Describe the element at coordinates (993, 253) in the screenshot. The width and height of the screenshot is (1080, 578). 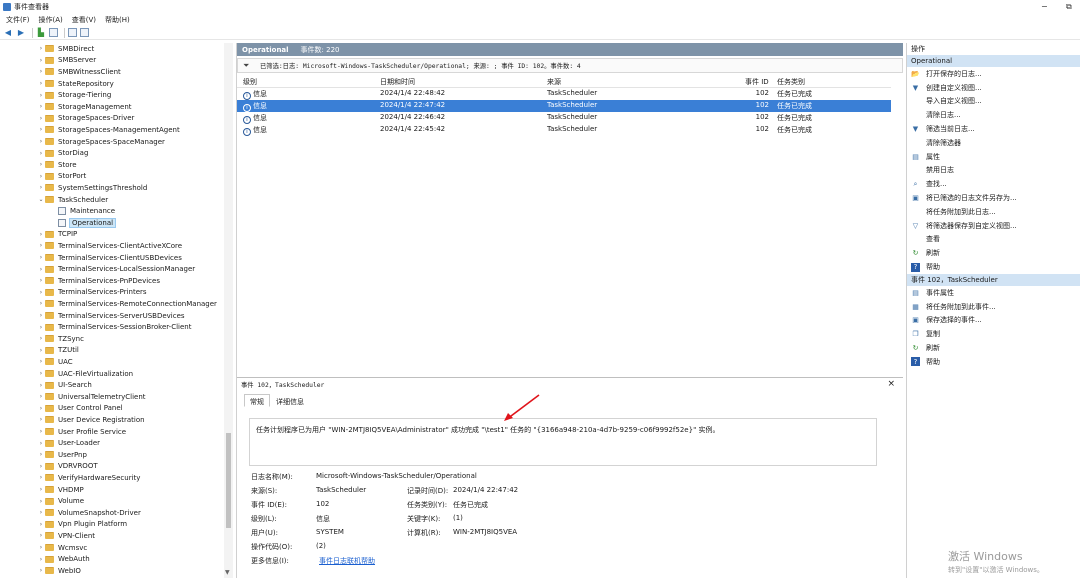
I see `action-item: ↻ 刷新` at that location.